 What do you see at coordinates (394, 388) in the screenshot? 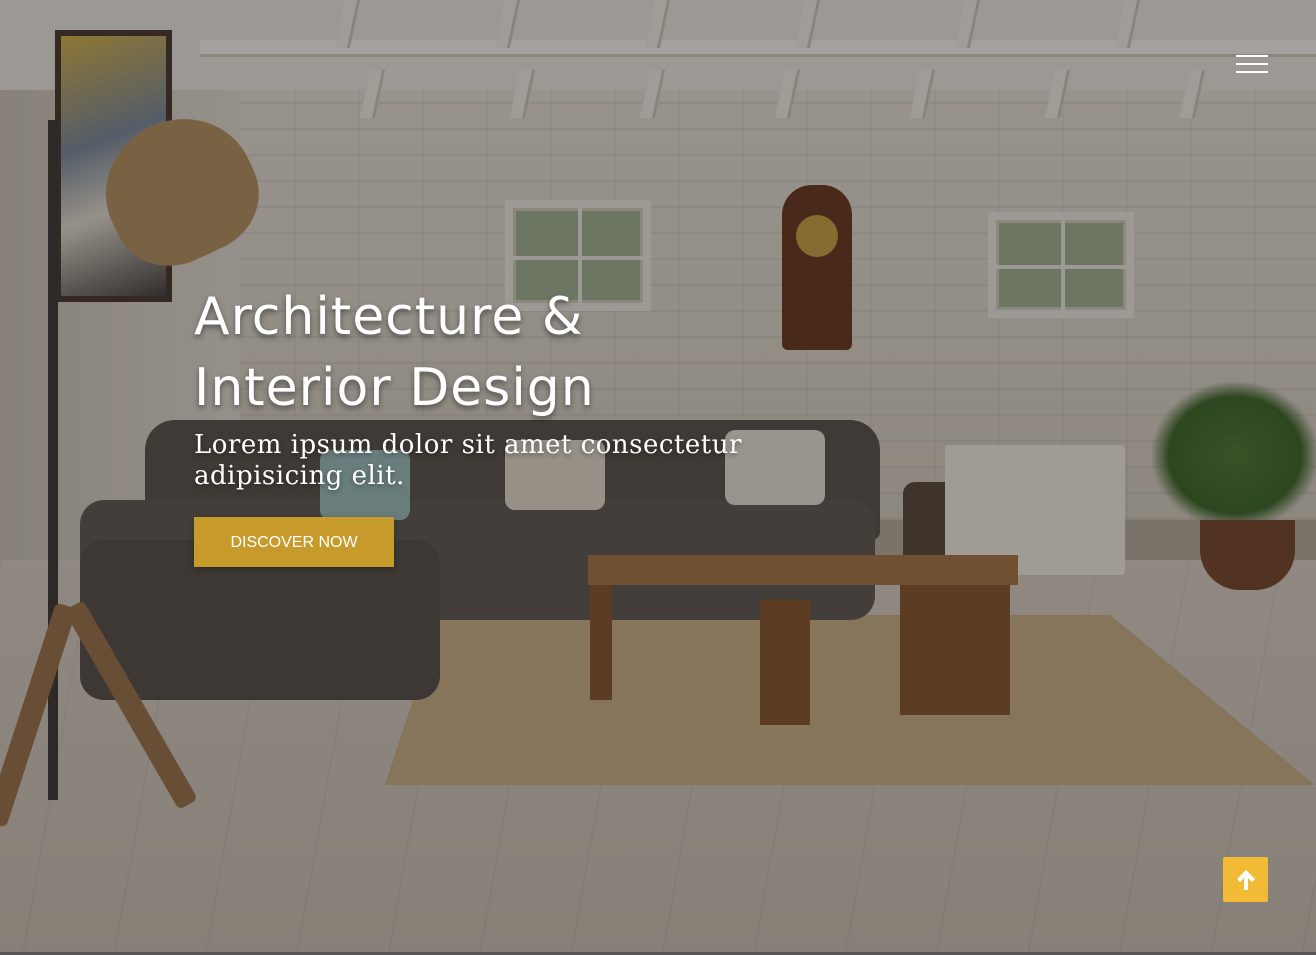
I see `hero-title-line2: Interior Design` at bounding box center [394, 388].